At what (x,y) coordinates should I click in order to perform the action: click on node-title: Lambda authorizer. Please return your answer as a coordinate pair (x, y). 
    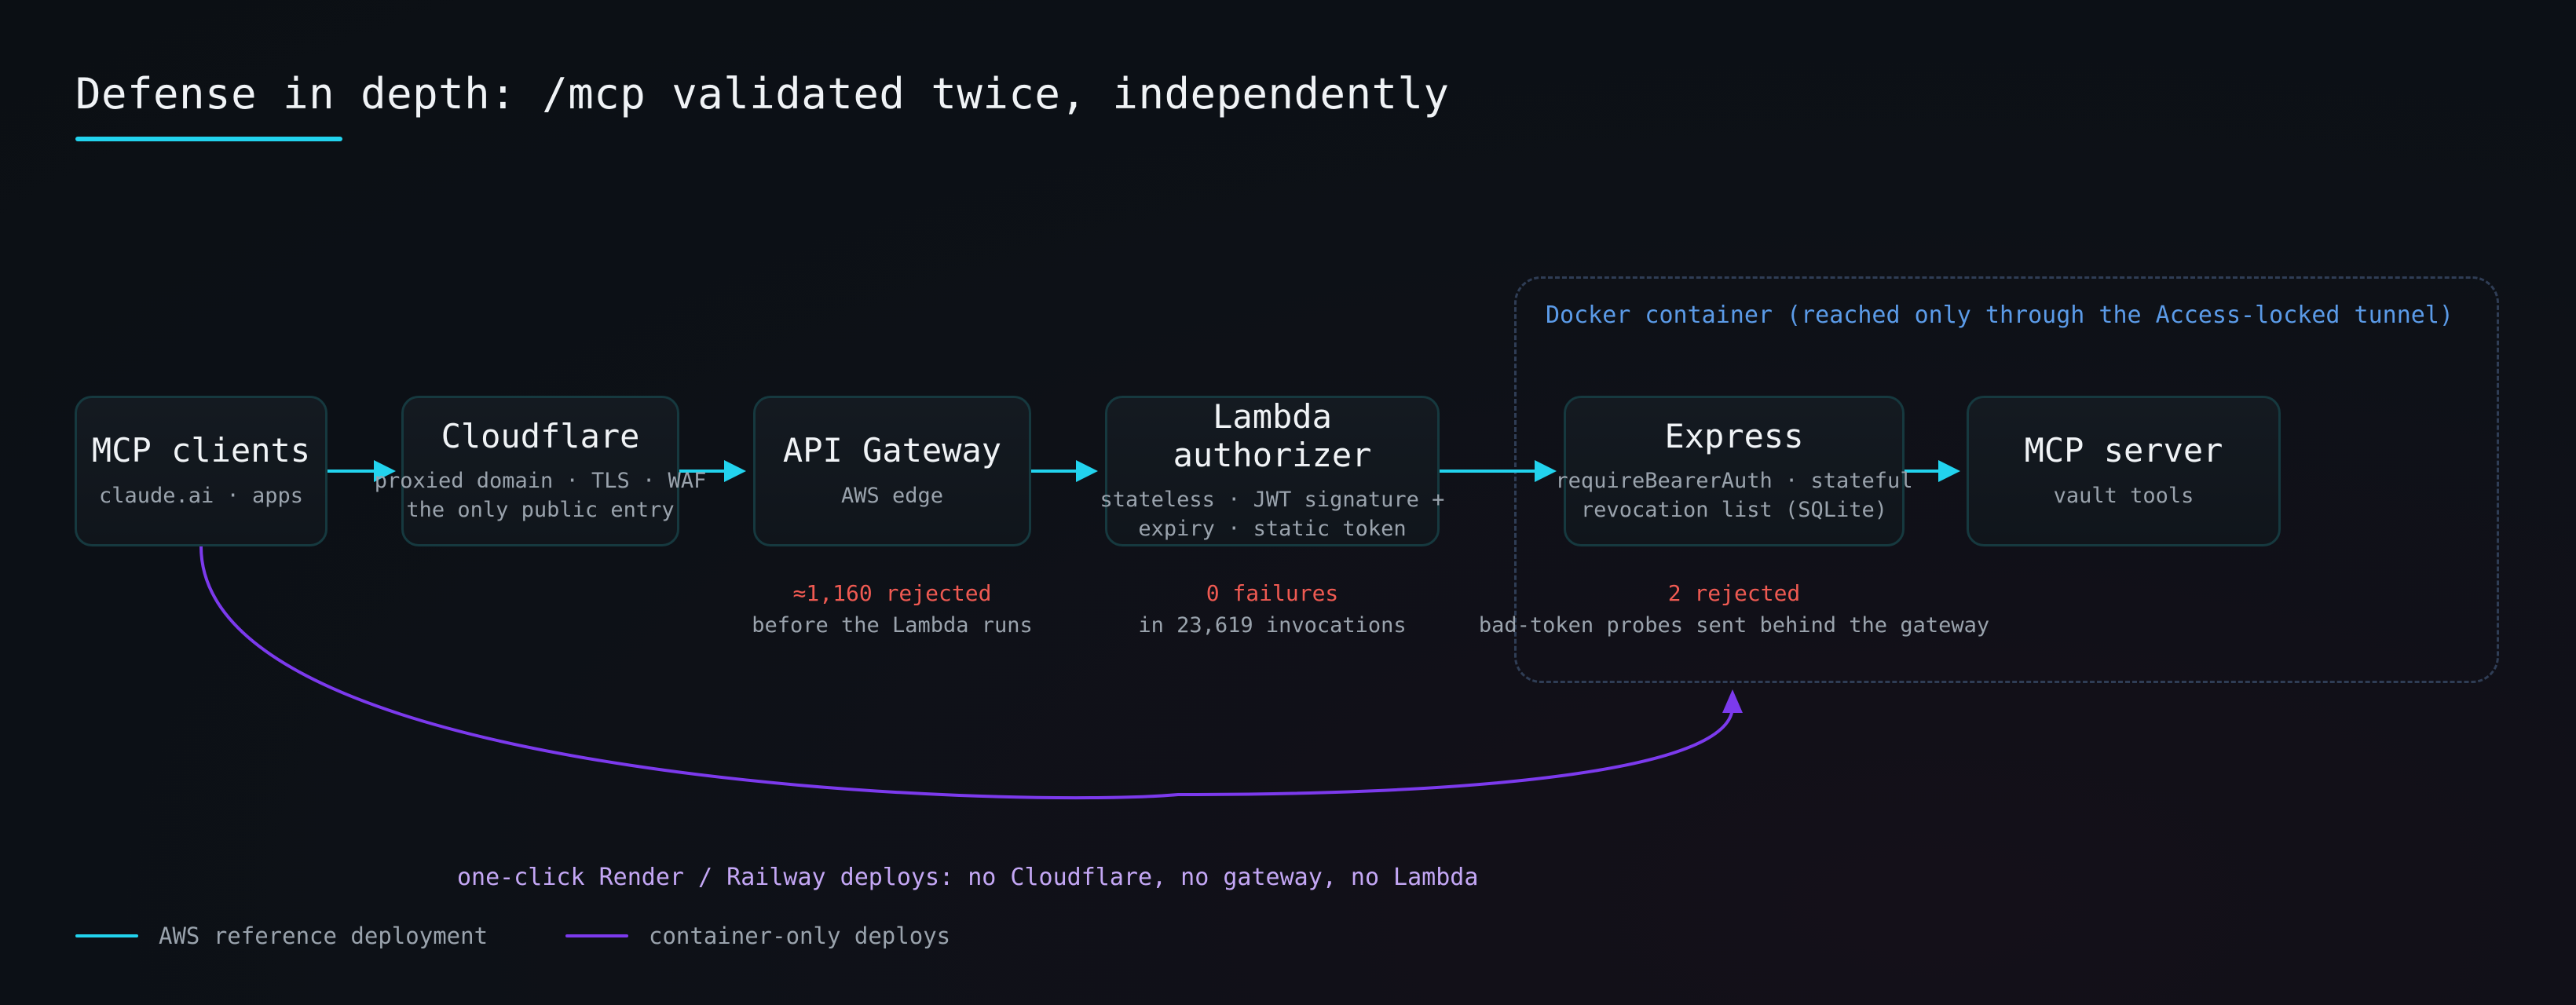
    Looking at the image, I should click on (1273, 435).